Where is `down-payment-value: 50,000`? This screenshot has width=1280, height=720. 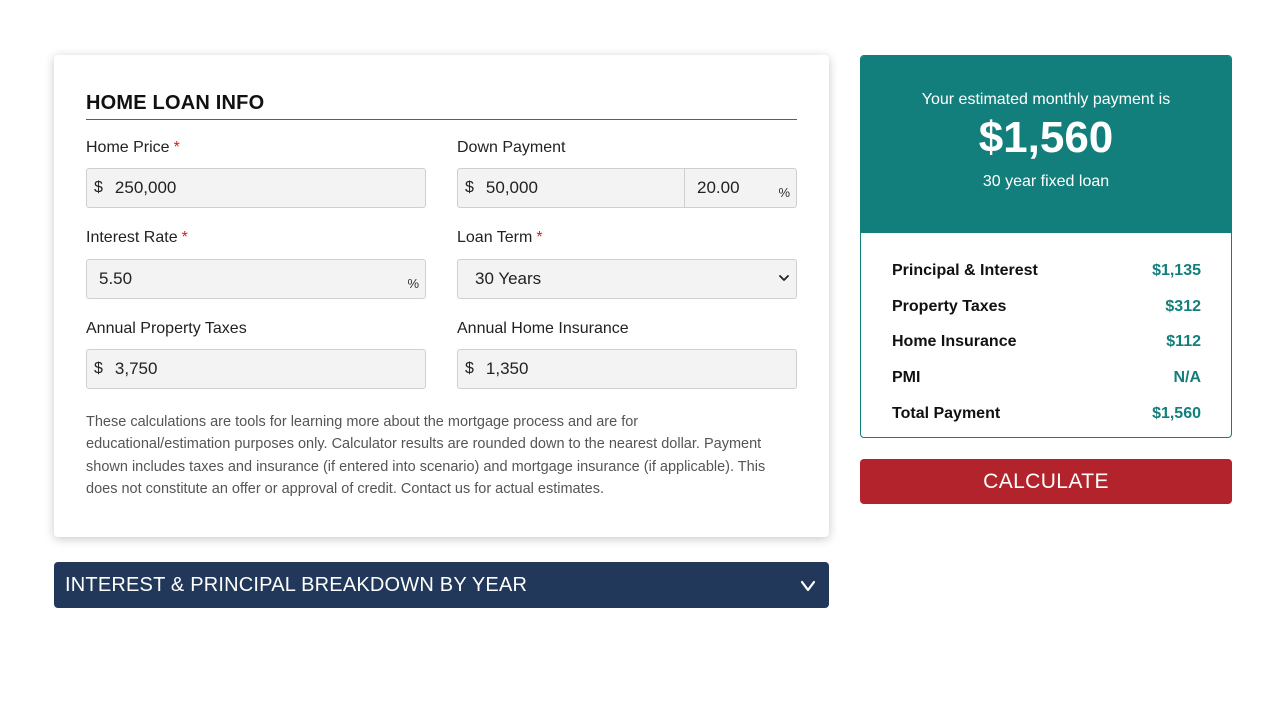 down-payment-value: 50,000 is located at coordinates (511, 187).